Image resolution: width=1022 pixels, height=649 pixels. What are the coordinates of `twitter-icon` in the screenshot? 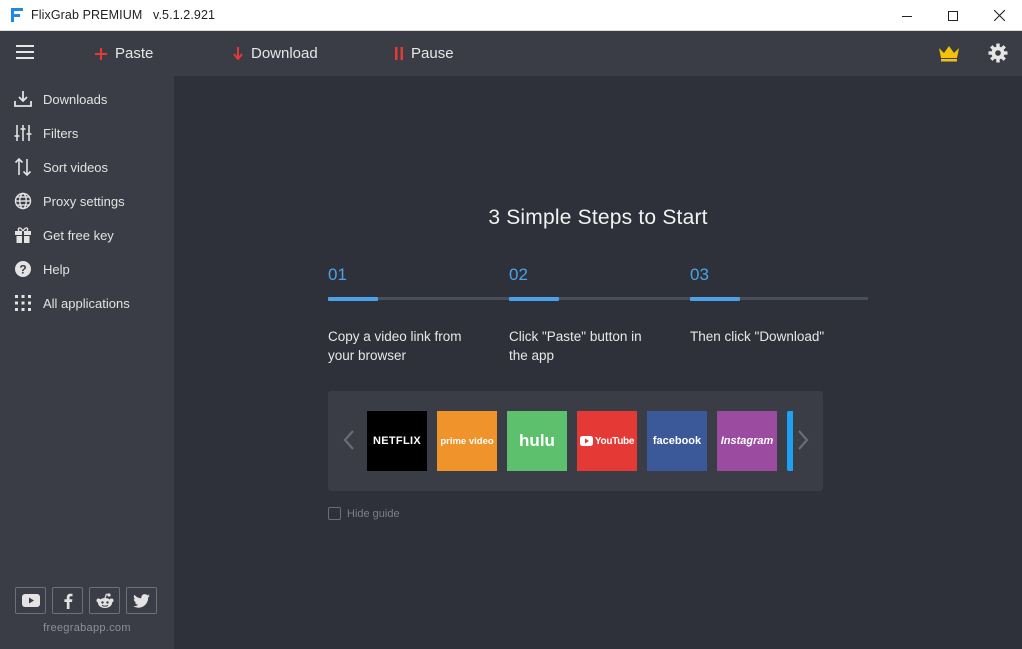 It's located at (141, 600).